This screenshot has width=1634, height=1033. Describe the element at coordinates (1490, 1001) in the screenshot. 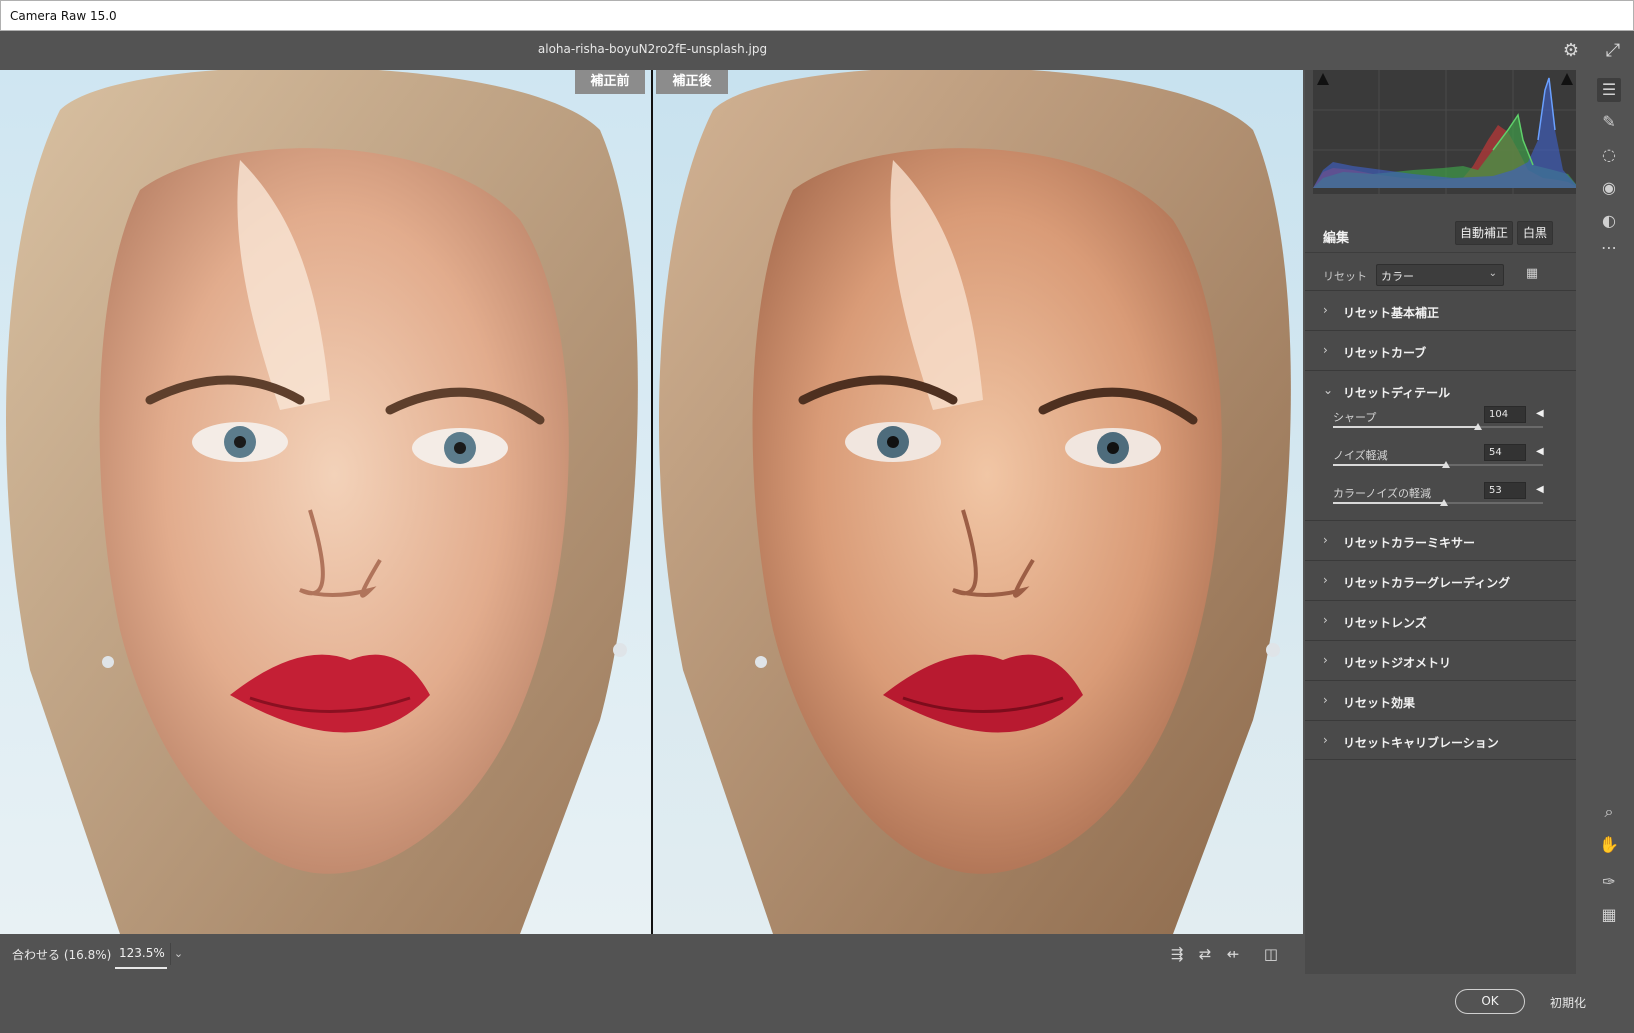

I see `ok-button: OK` at that location.